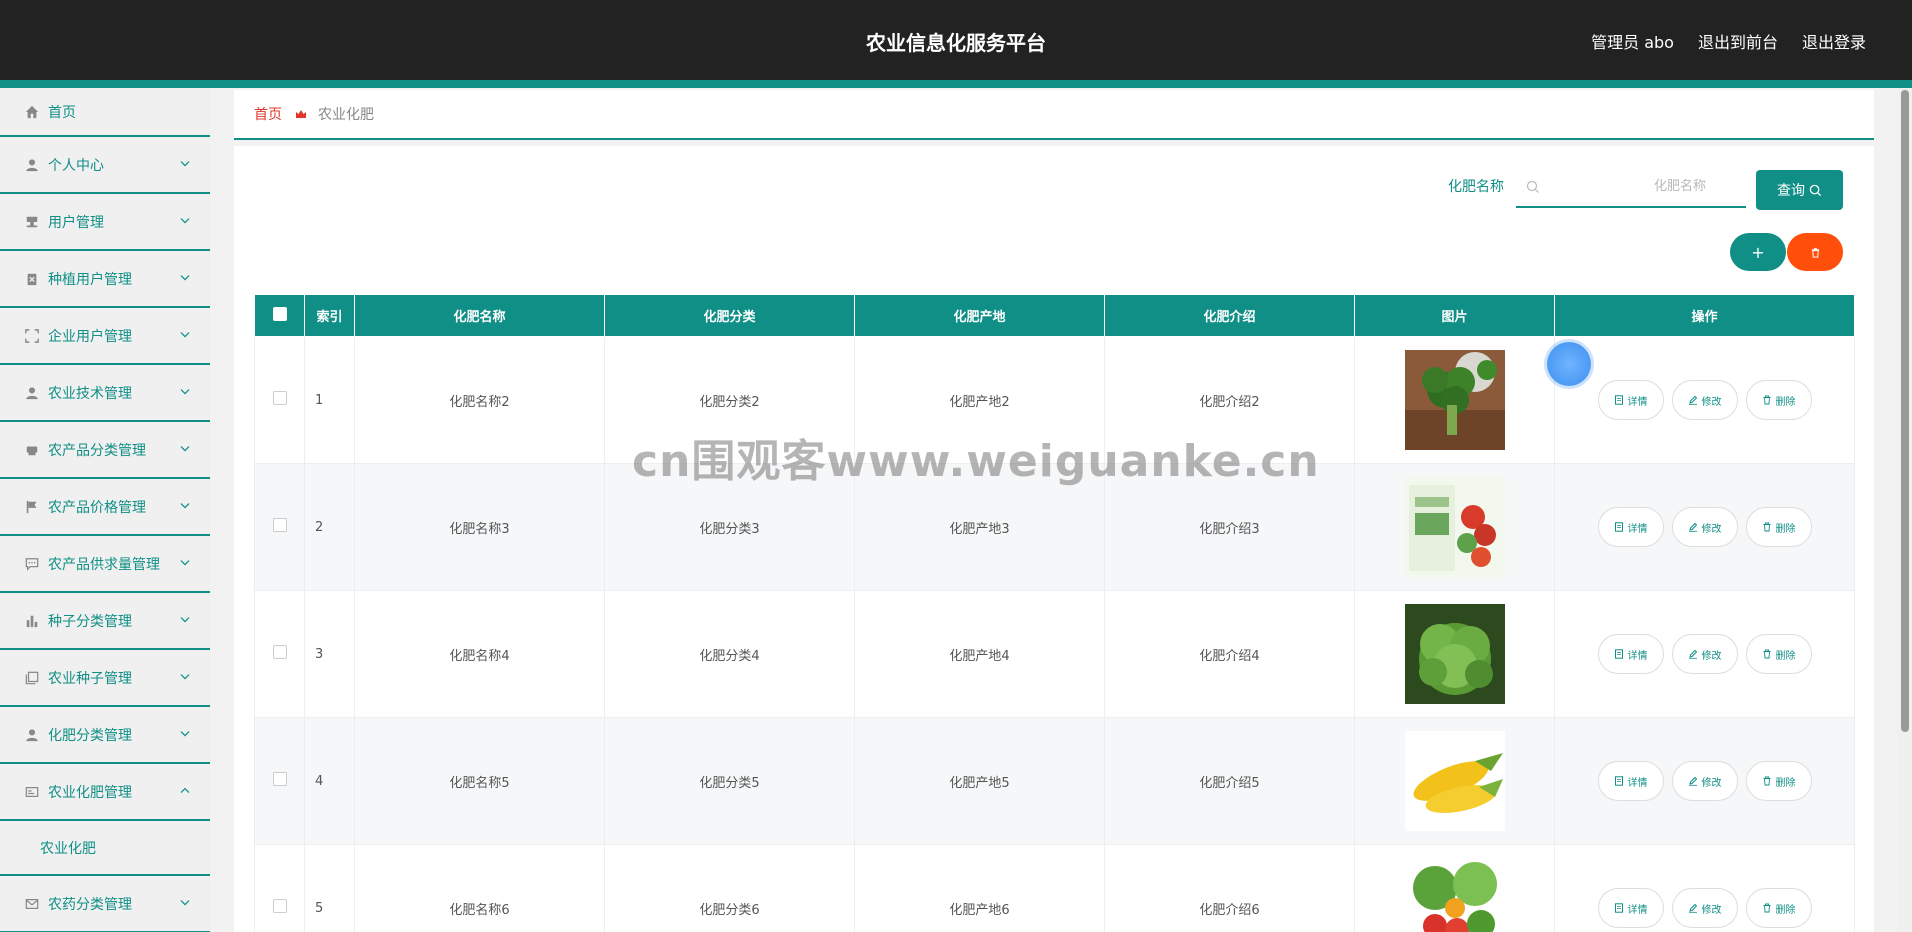 The height and width of the screenshot is (932, 1912). Describe the element at coordinates (329, 781) in the screenshot. I see `row-index: 4` at that location.